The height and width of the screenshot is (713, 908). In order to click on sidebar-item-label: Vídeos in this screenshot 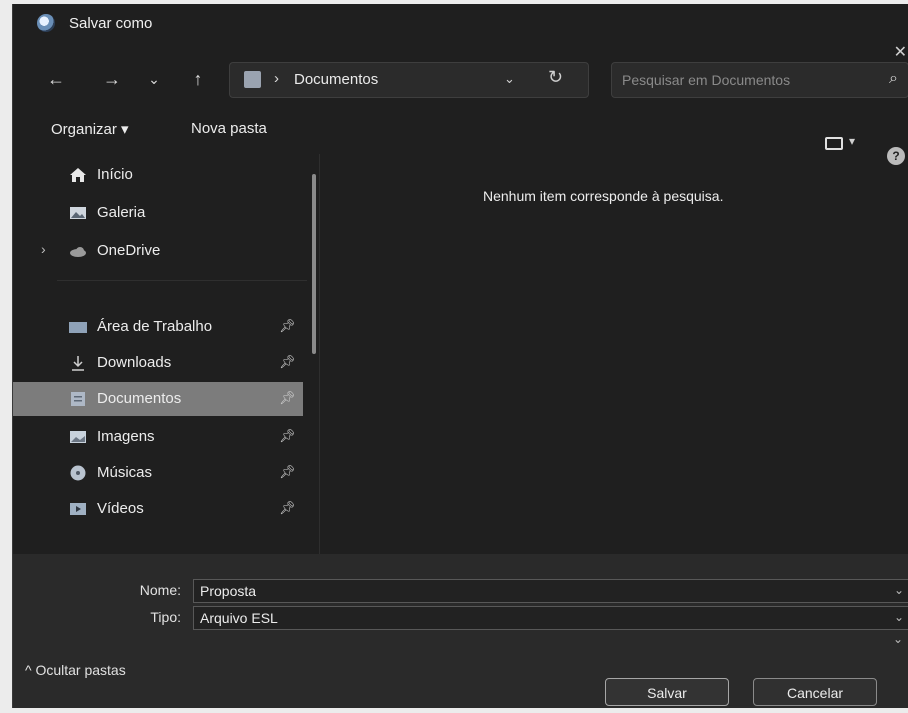, I will do `click(120, 508)`.